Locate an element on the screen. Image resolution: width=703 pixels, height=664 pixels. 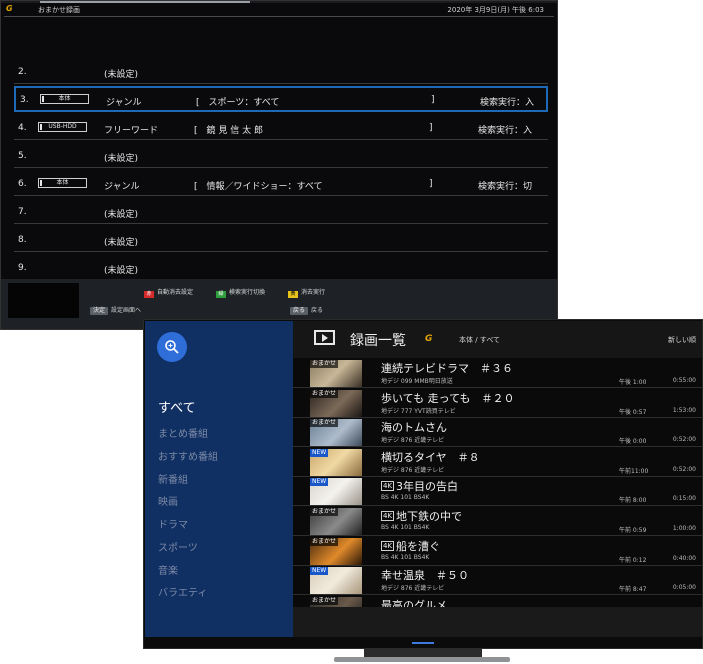
category-music: 音楽 is located at coordinates (168, 569).